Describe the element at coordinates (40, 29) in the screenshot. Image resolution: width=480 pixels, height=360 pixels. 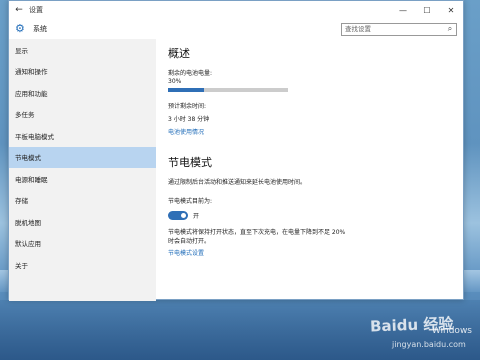
I see `page-title: 系统` at that location.